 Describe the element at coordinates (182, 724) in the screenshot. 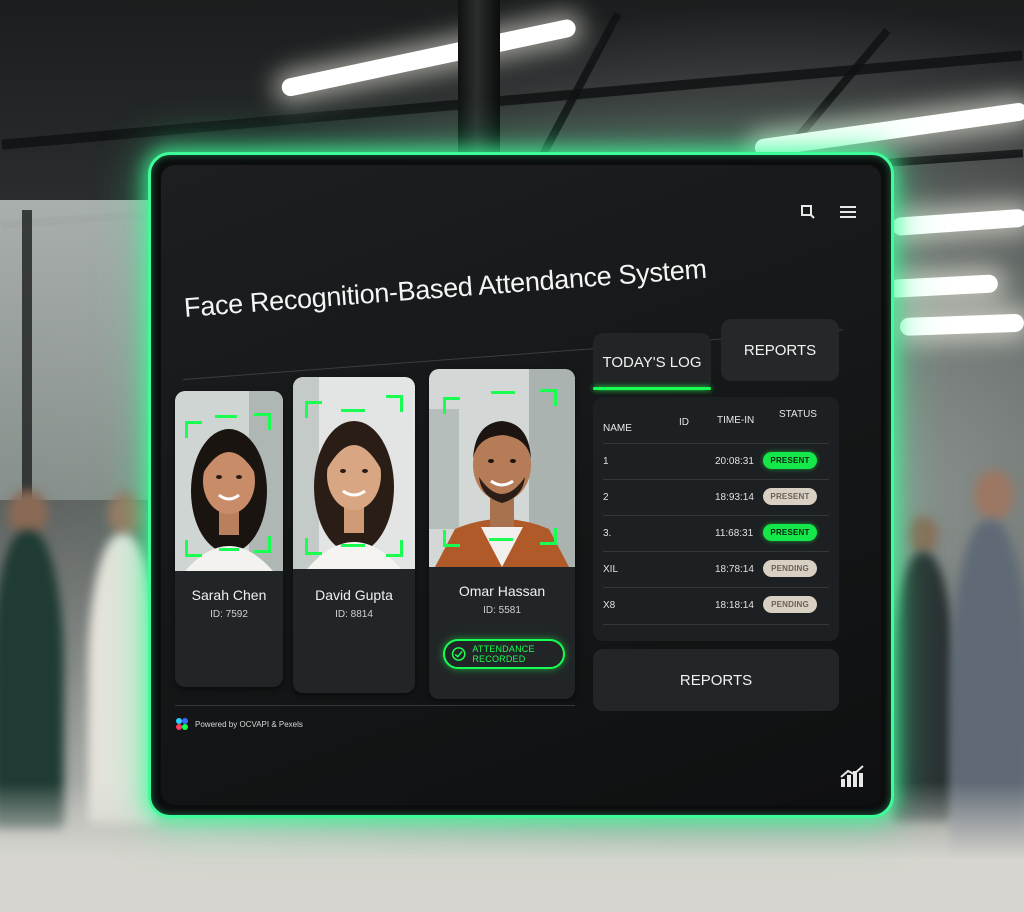

I see `logo-icon` at that location.